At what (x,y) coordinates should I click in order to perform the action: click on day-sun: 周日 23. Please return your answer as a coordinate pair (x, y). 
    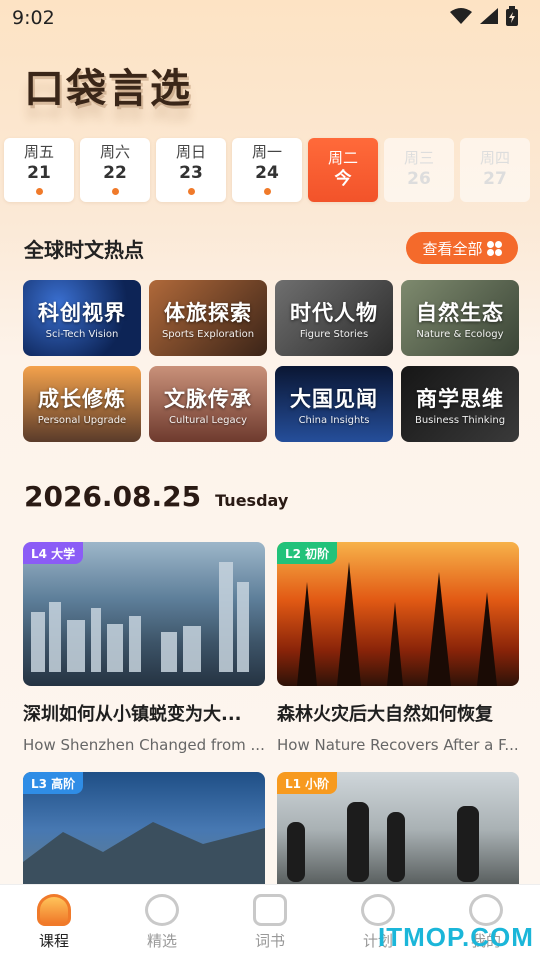
    Looking at the image, I should click on (191, 170).